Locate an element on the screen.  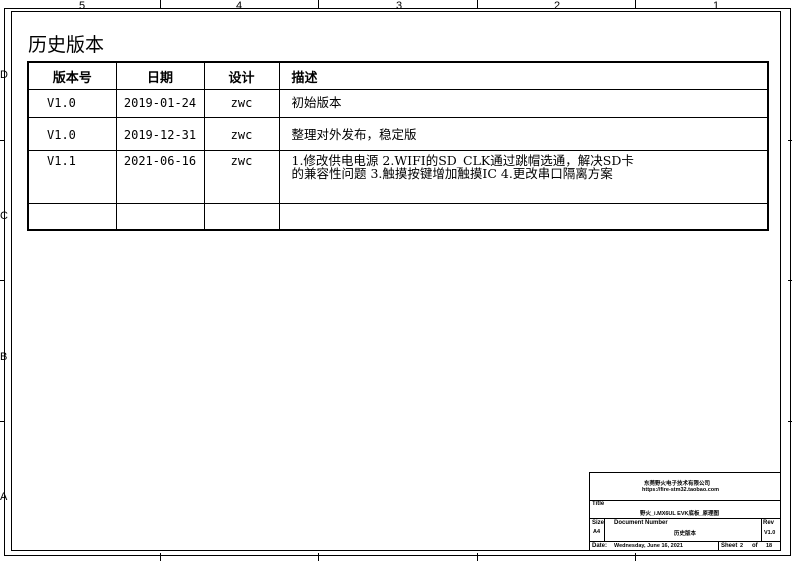
date-label: Date: is located at coordinates (600, 546).